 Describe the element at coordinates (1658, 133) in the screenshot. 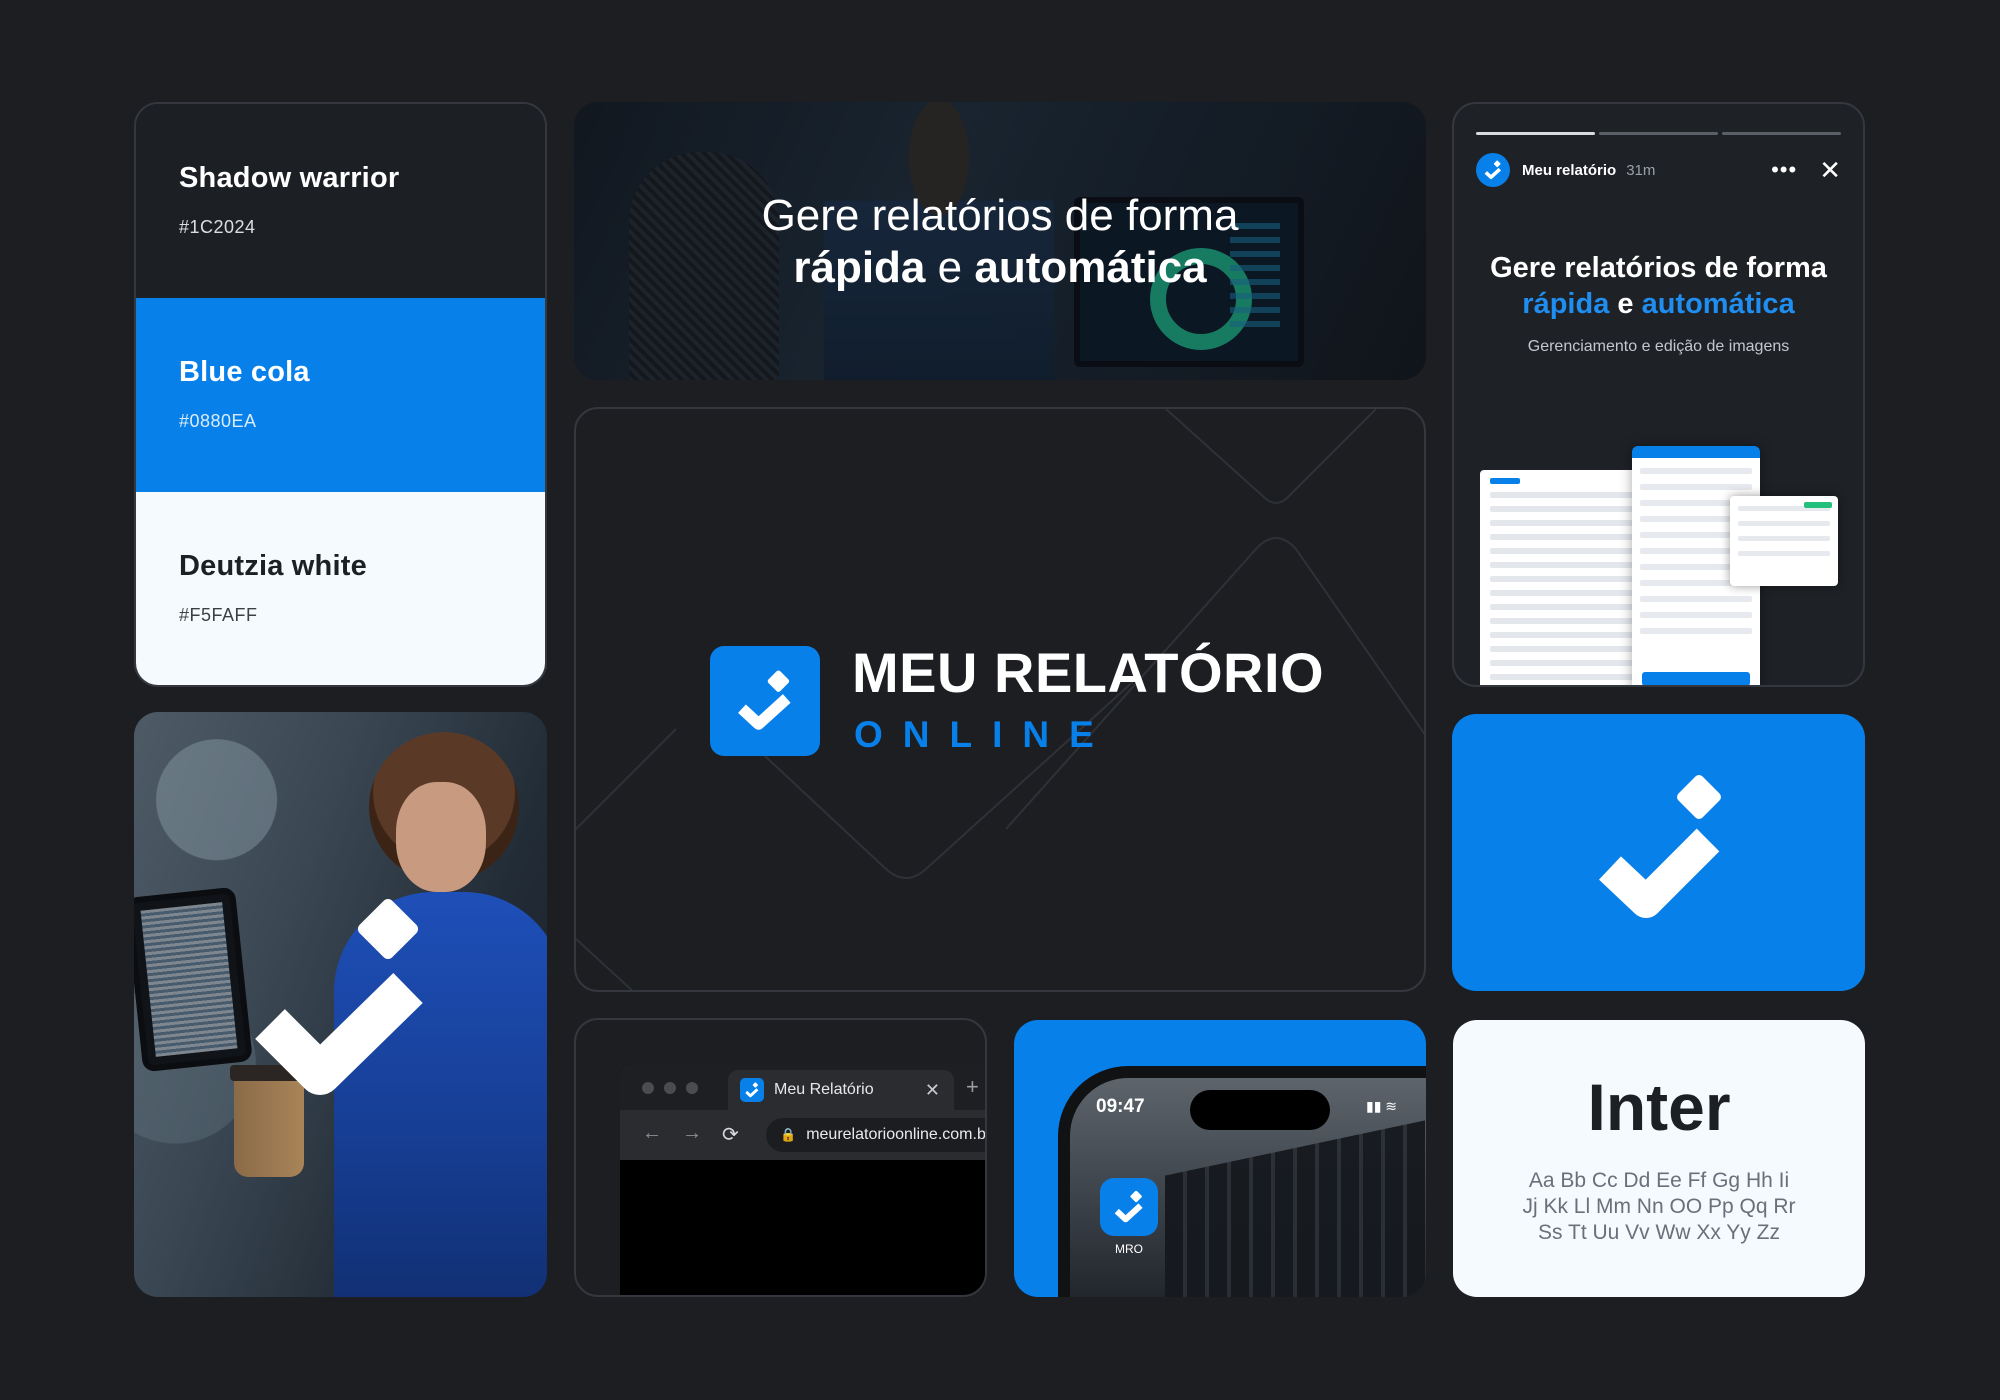

I see `story-progress-bar` at that location.